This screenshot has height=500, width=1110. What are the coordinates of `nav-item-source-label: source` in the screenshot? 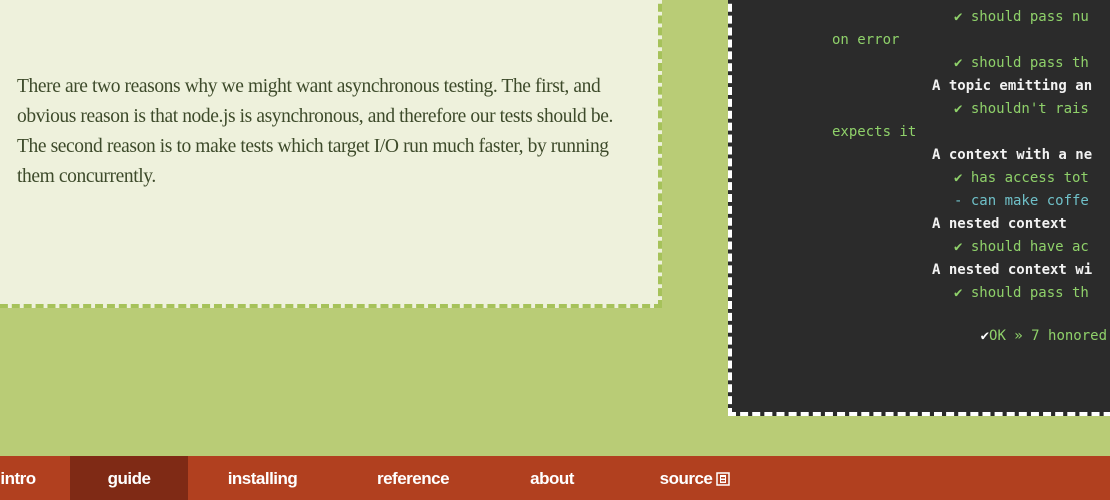 It's located at (686, 478).